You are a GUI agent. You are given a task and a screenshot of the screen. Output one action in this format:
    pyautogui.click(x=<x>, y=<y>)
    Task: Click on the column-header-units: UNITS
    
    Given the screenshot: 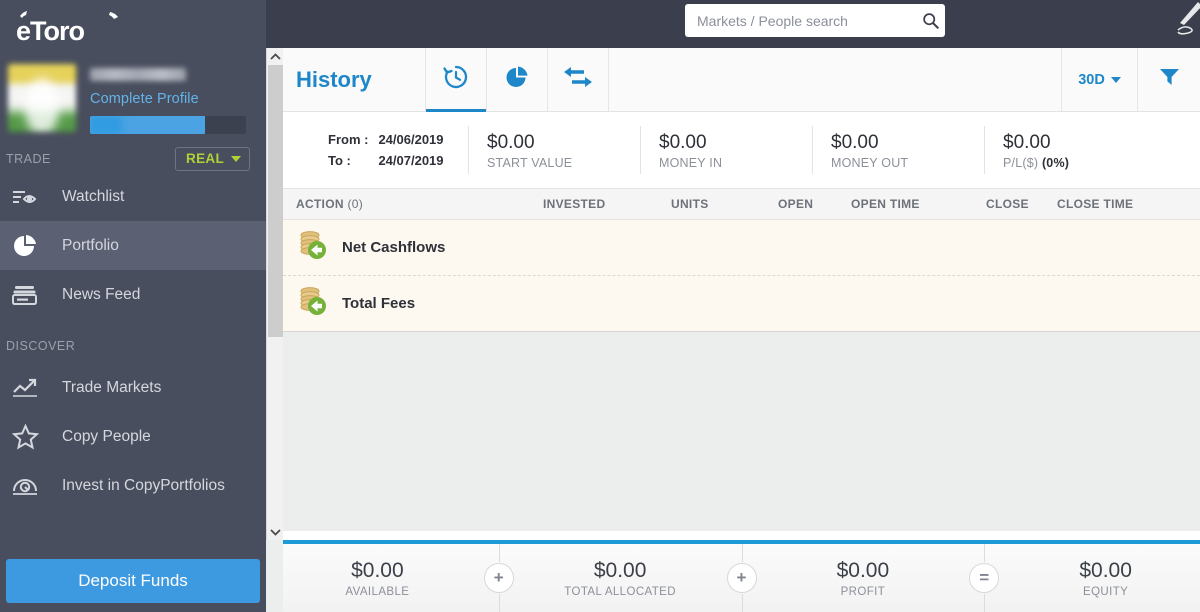 What is the action you would take?
    pyautogui.click(x=690, y=204)
    